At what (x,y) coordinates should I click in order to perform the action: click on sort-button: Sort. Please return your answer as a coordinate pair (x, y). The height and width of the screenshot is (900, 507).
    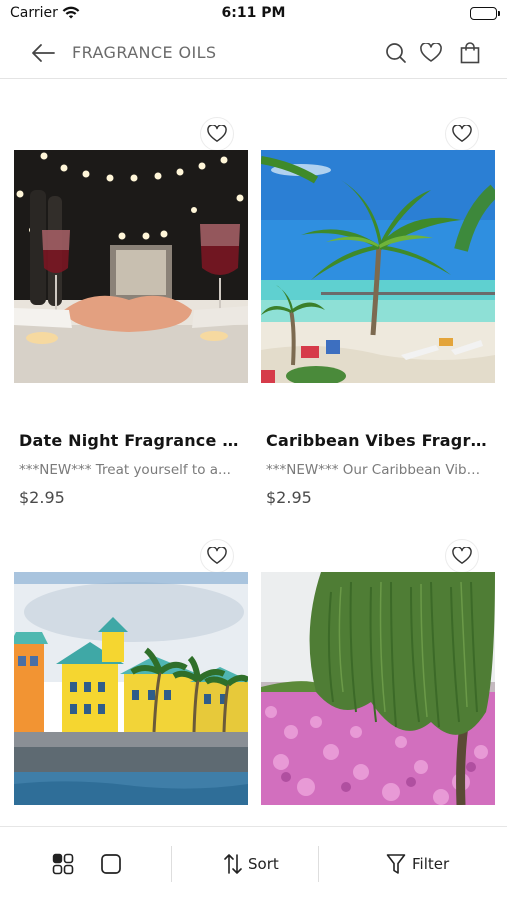
    Looking at the image, I should click on (251, 864).